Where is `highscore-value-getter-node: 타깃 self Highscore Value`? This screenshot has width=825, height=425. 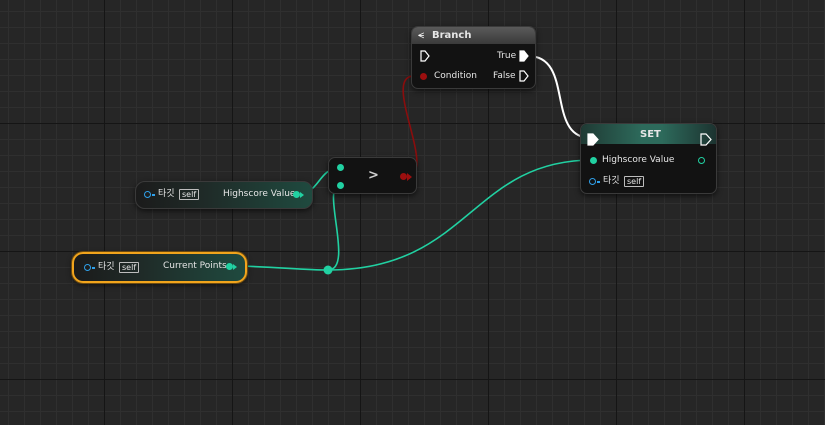
highscore-value-getter-node: 타깃 self Highscore Value is located at coordinates (224, 195).